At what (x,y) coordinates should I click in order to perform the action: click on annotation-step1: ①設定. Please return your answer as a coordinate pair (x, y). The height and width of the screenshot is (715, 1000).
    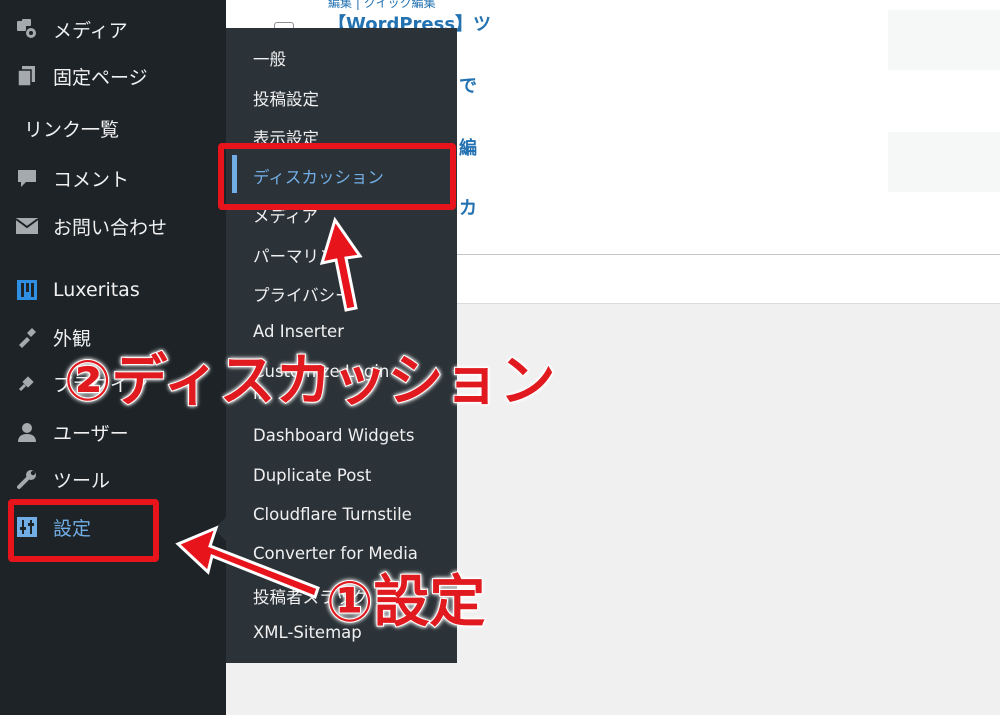
    Looking at the image, I should click on (405, 602).